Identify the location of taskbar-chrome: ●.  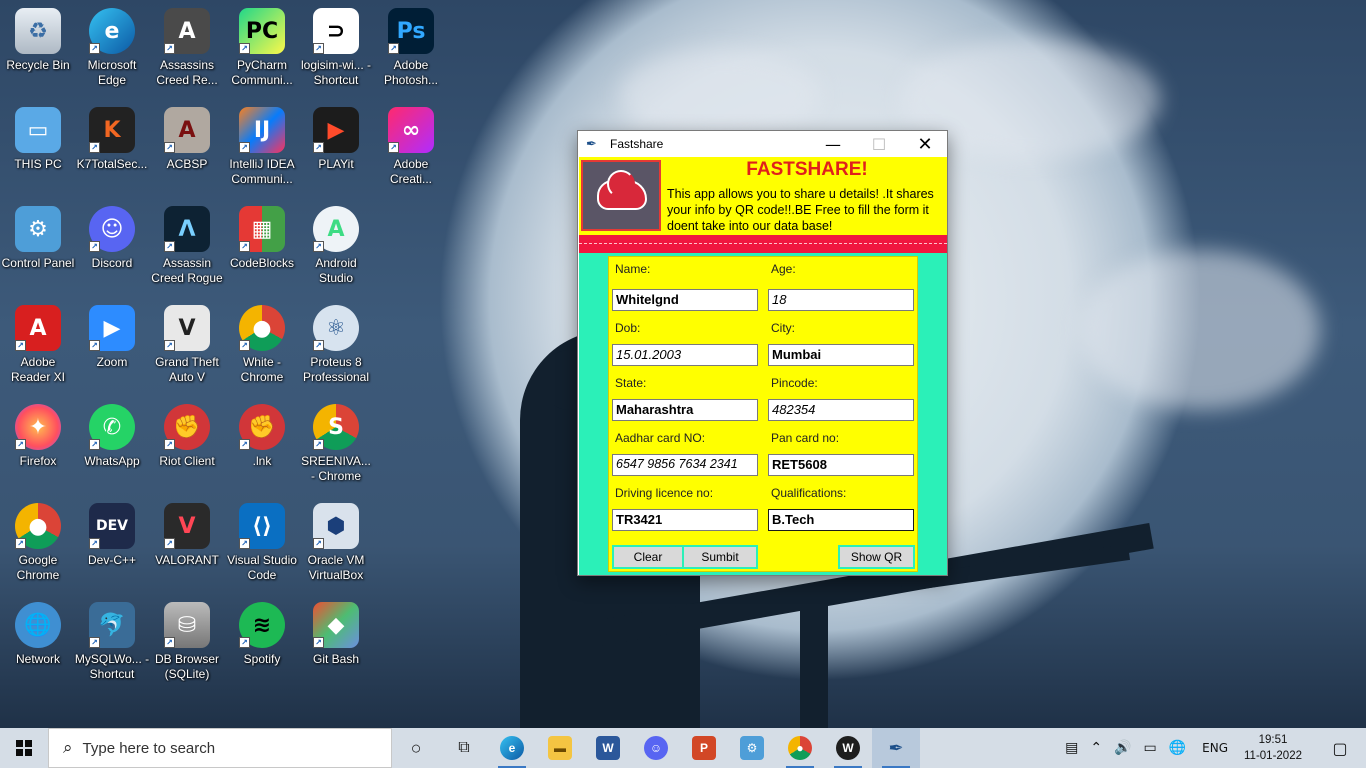
(800, 748).